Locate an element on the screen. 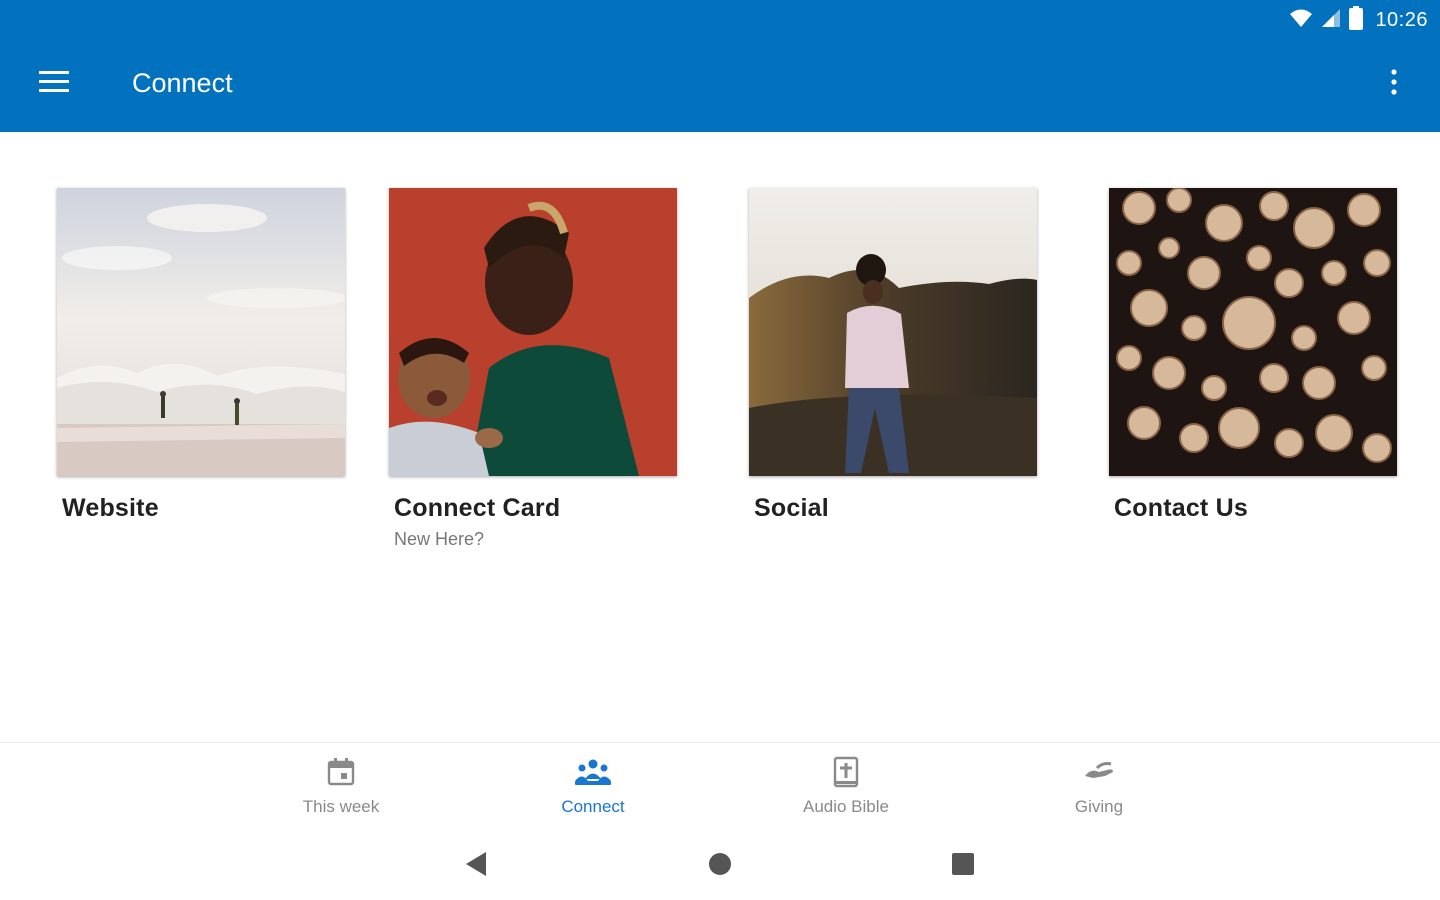 The height and width of the screenshot is (900, 1440). wifi-icon is located at coordinates (1301, 20).